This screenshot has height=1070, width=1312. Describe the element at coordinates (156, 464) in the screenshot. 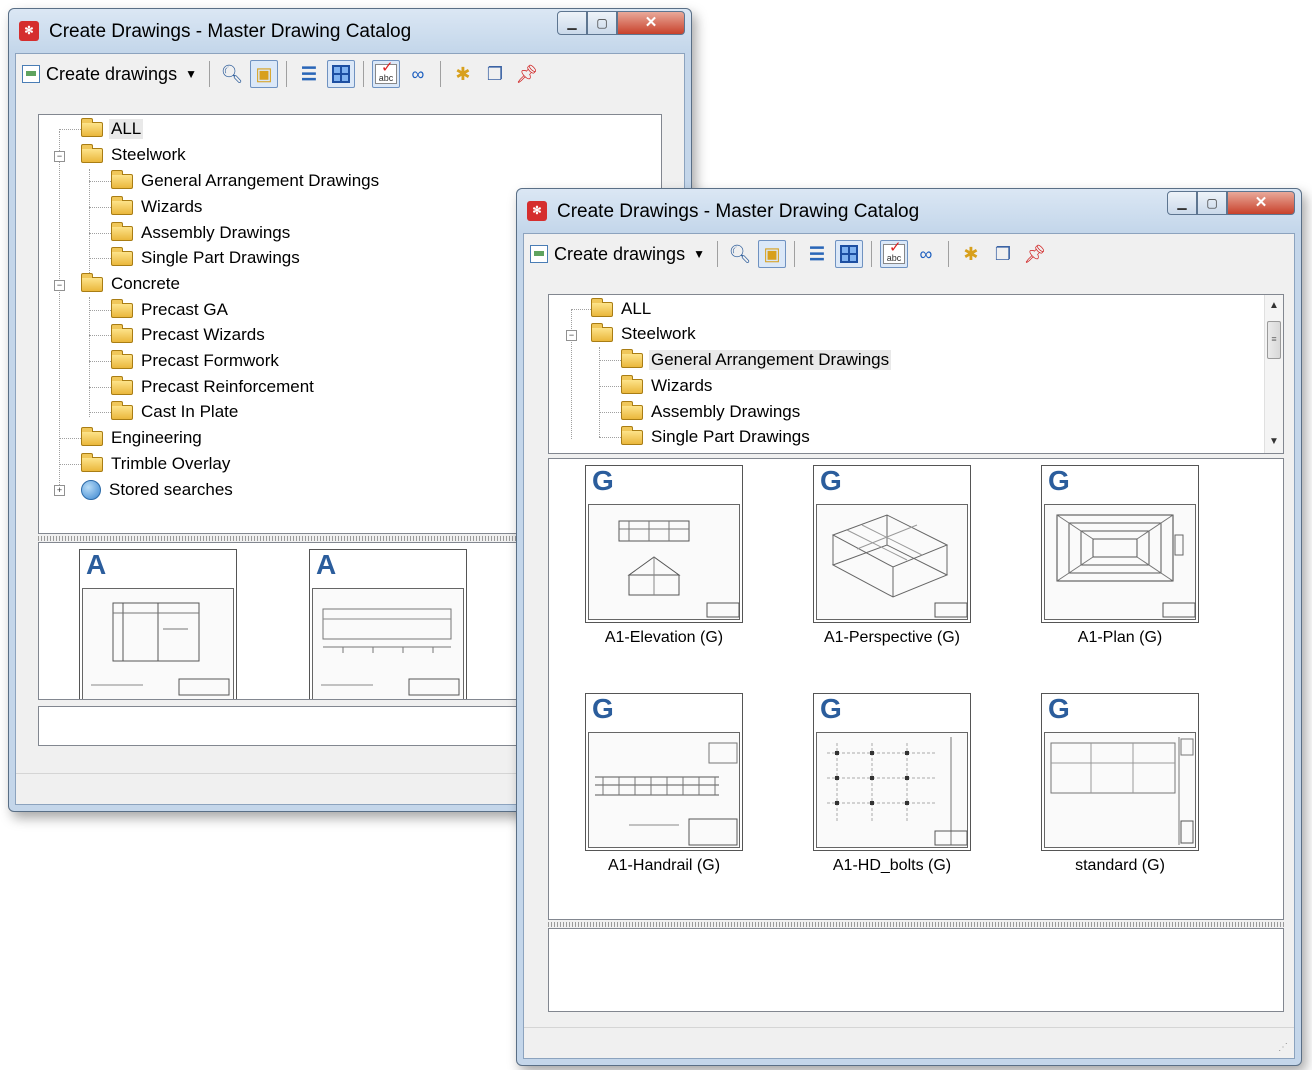

I see `tree-item-trimble-overlay: Trimble Overlay` at that location.